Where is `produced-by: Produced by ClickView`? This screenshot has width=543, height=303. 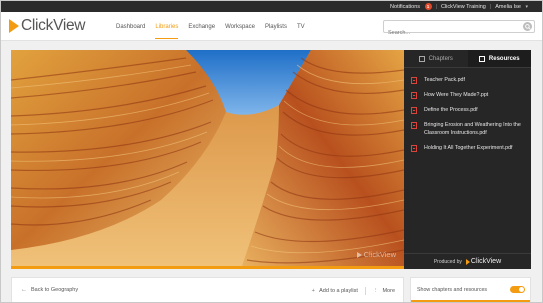 produced-by: Produced by ClickView is located at coordinates (467, 261).